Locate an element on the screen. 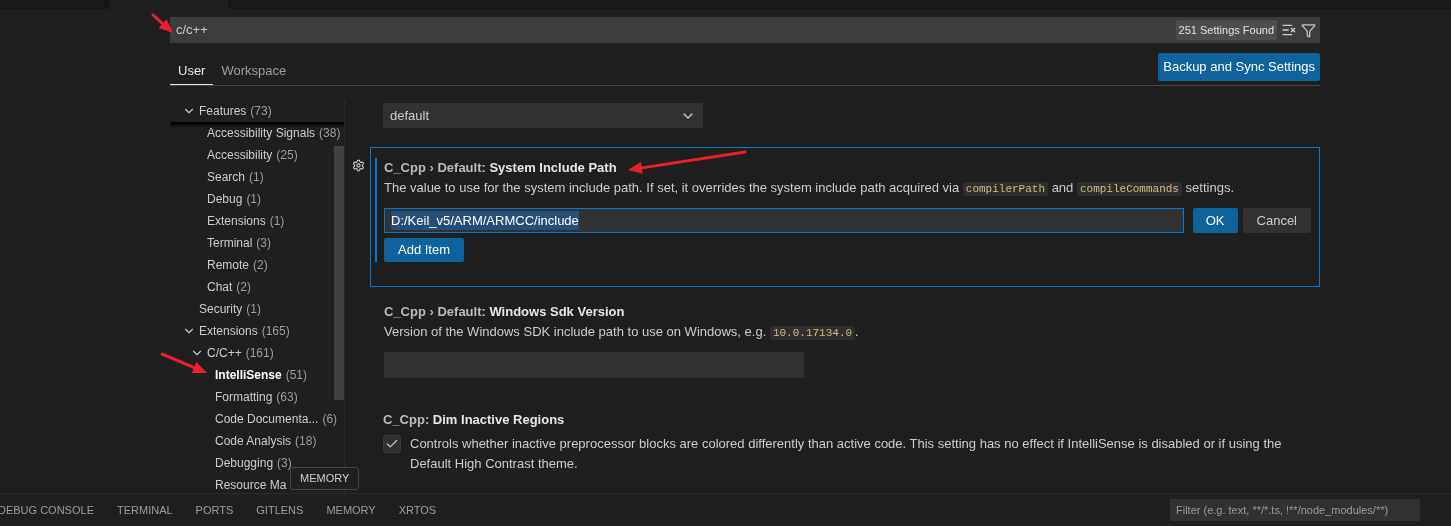  tree-item: Terminal (3) is located at coordinates (252, 243).